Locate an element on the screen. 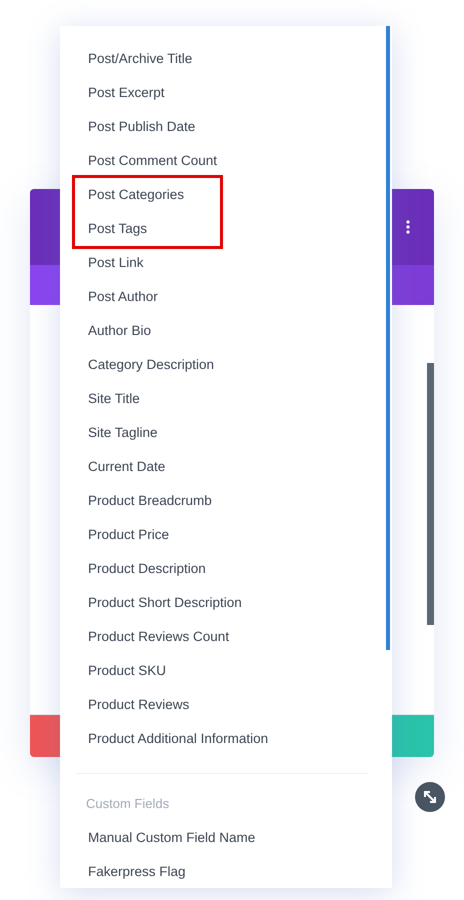  dropdown-option: Product Price is located at coordinates (226, 535).